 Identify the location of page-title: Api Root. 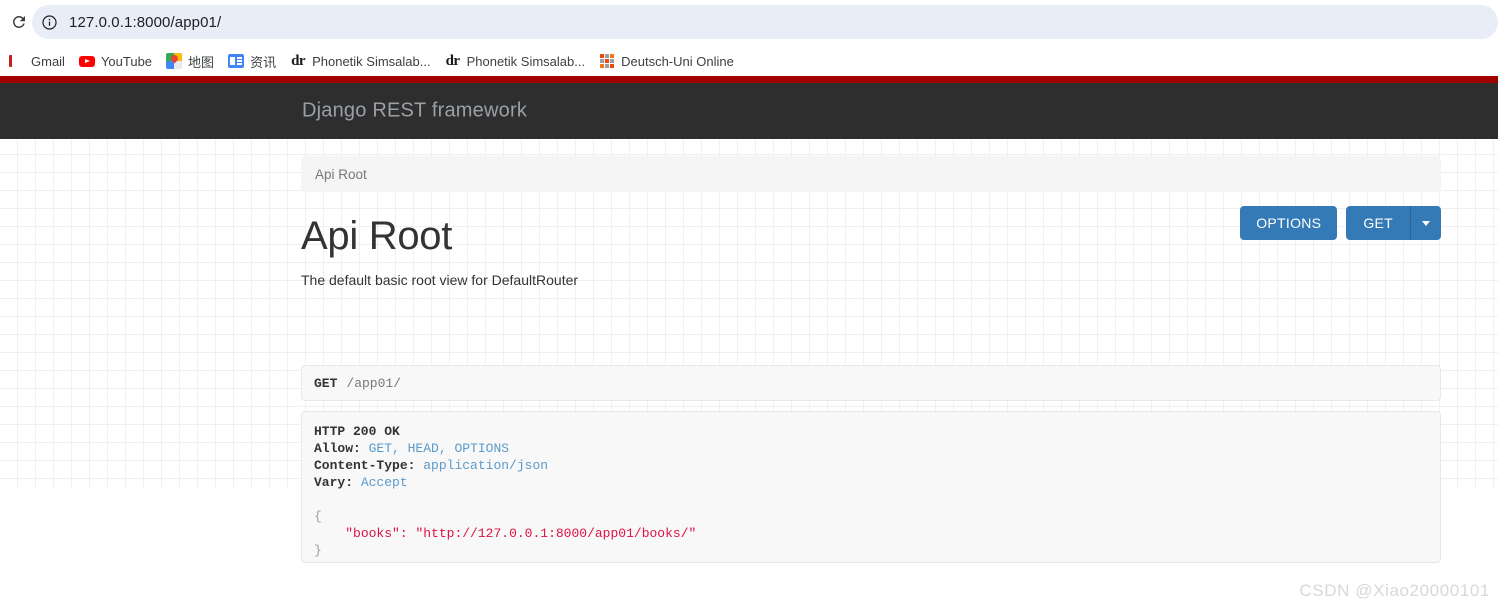
(377, 236).